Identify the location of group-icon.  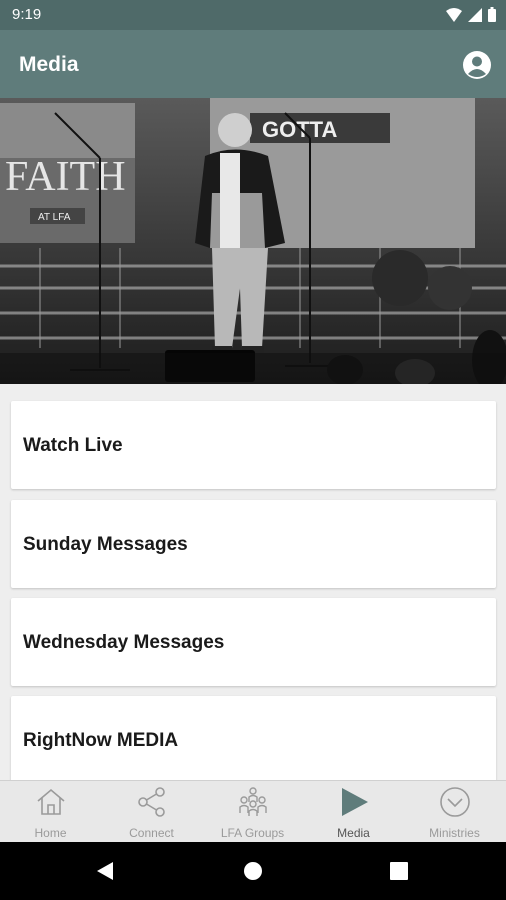
(253, 801).